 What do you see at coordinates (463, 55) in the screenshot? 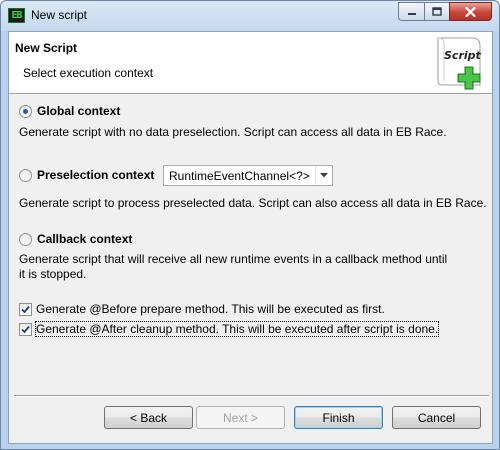
I see `script-image-label: Script` at bounding box center [463, 55].